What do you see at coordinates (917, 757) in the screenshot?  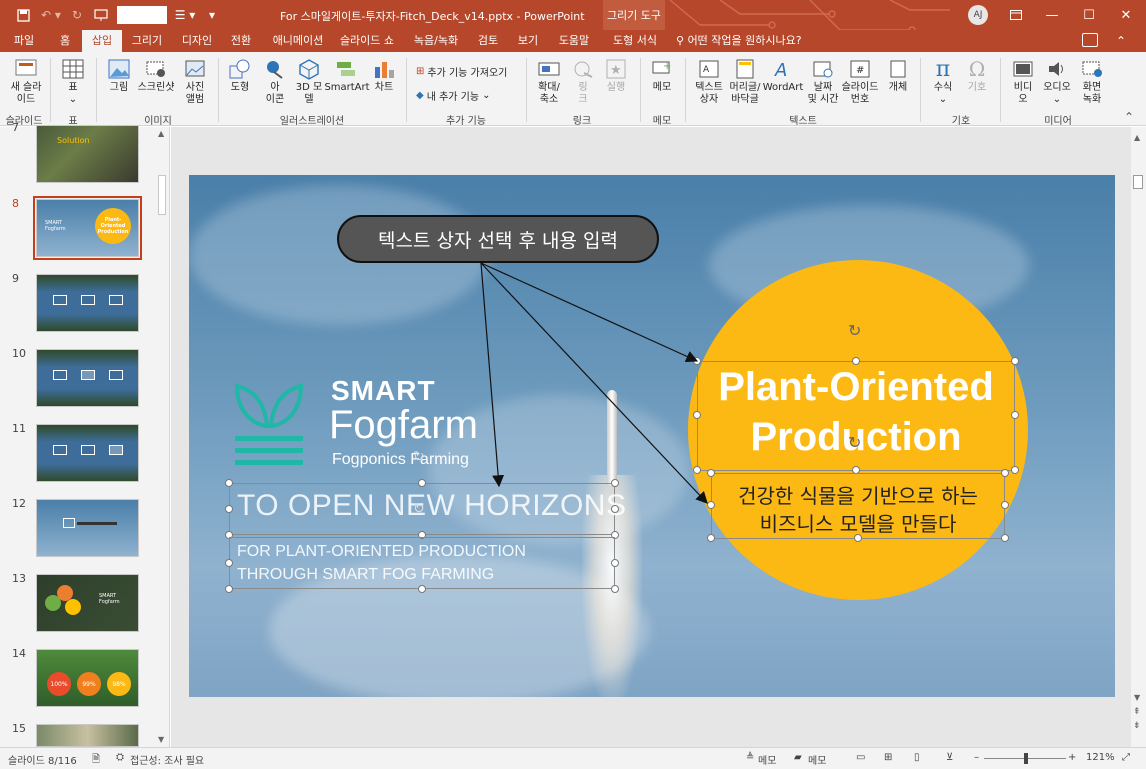 I see `reading-view-icon: ▯` at bounding box center [917, 757].